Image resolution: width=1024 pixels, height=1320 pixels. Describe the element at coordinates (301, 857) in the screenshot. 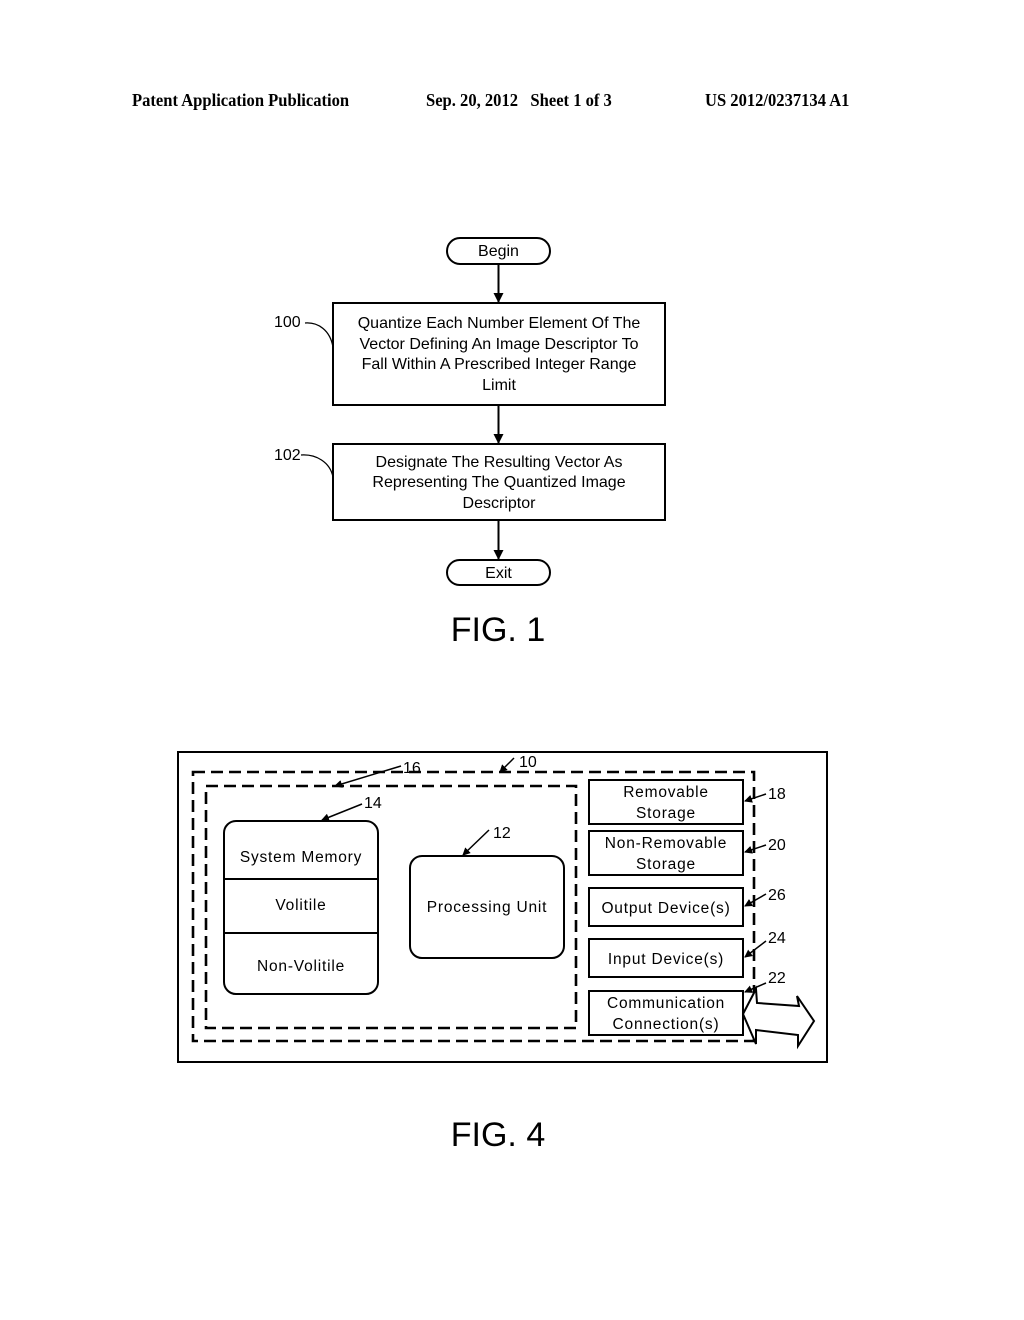

I see `system-memory-title: System Memory` at that location.